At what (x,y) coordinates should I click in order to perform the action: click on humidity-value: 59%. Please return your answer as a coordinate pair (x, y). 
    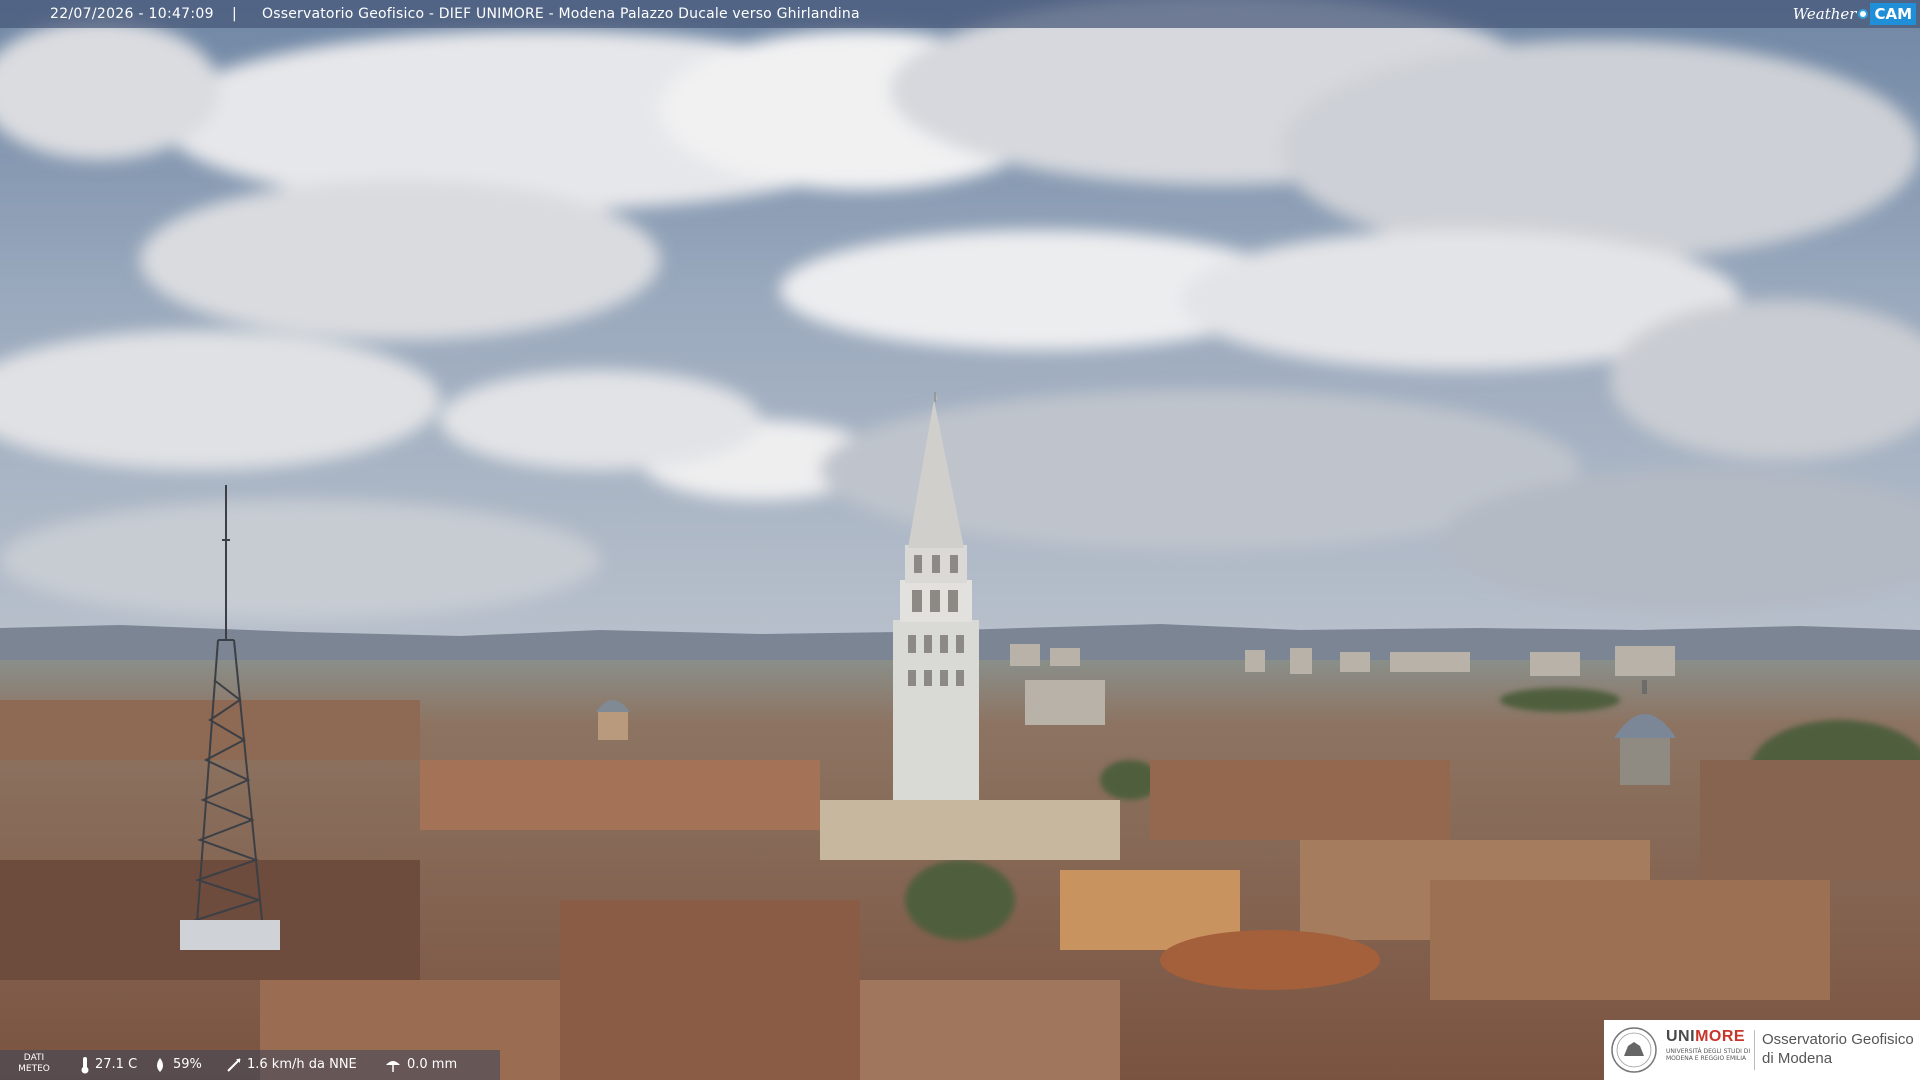
    Looking at the image, I should click on (187, 1064).